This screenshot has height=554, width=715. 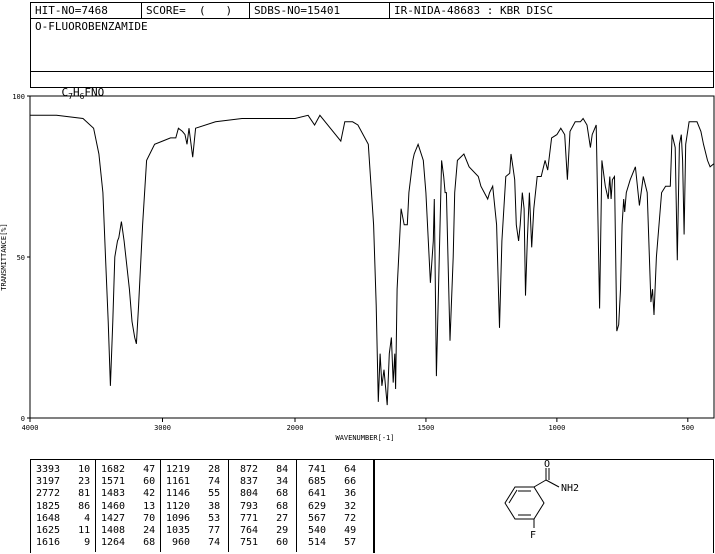 I want to click on peak-row: 514 57, so click(x=329, y=543).